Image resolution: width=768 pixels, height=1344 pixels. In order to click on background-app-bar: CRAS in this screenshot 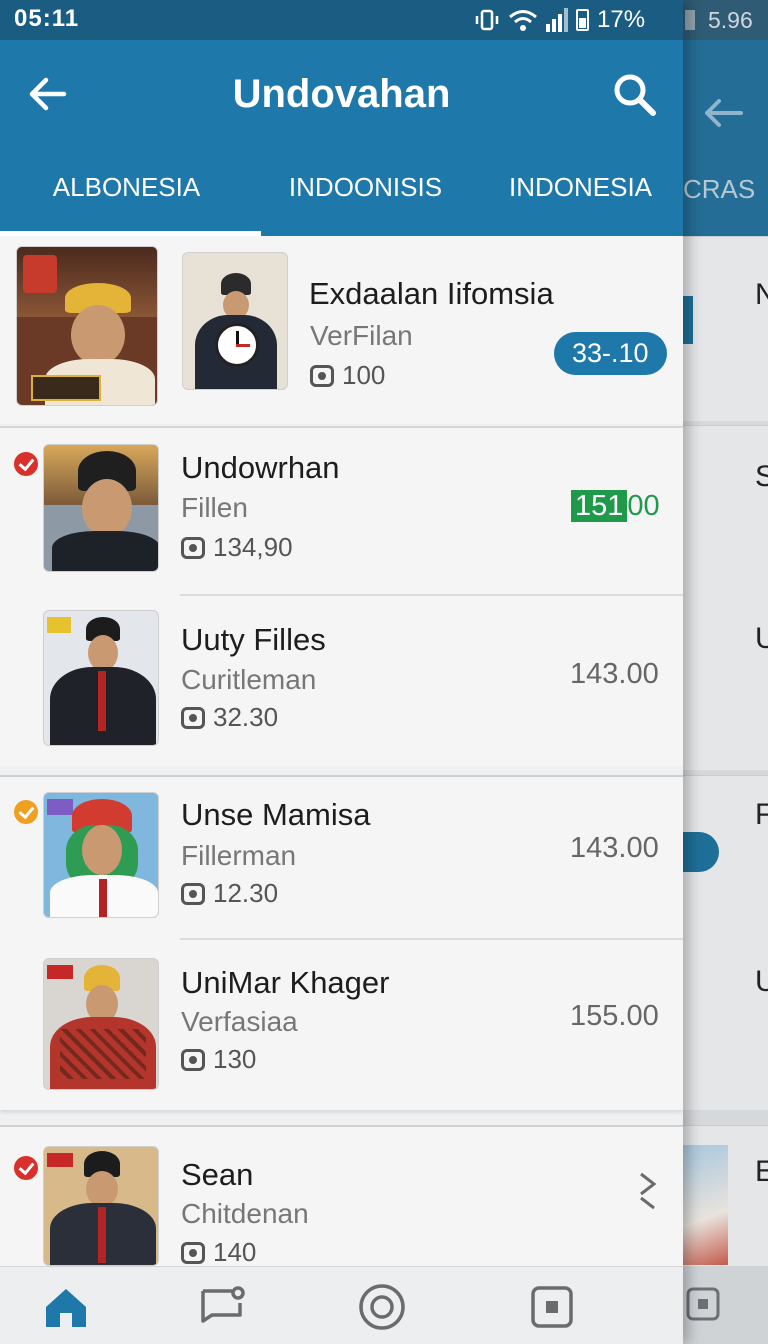, I will do `click(725, 138)`.